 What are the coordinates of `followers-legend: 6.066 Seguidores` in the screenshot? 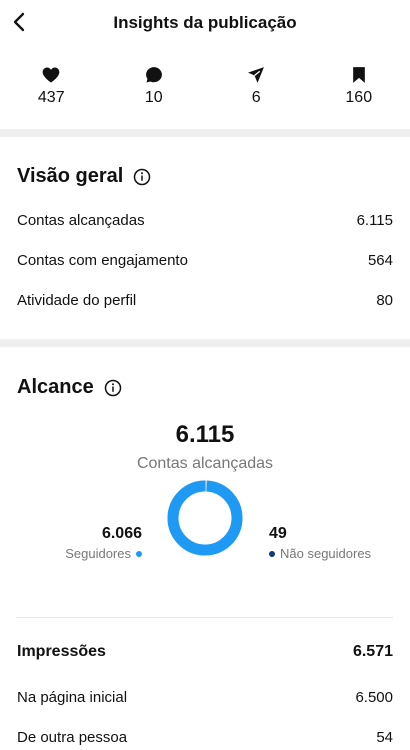 It's located at (103, 543).